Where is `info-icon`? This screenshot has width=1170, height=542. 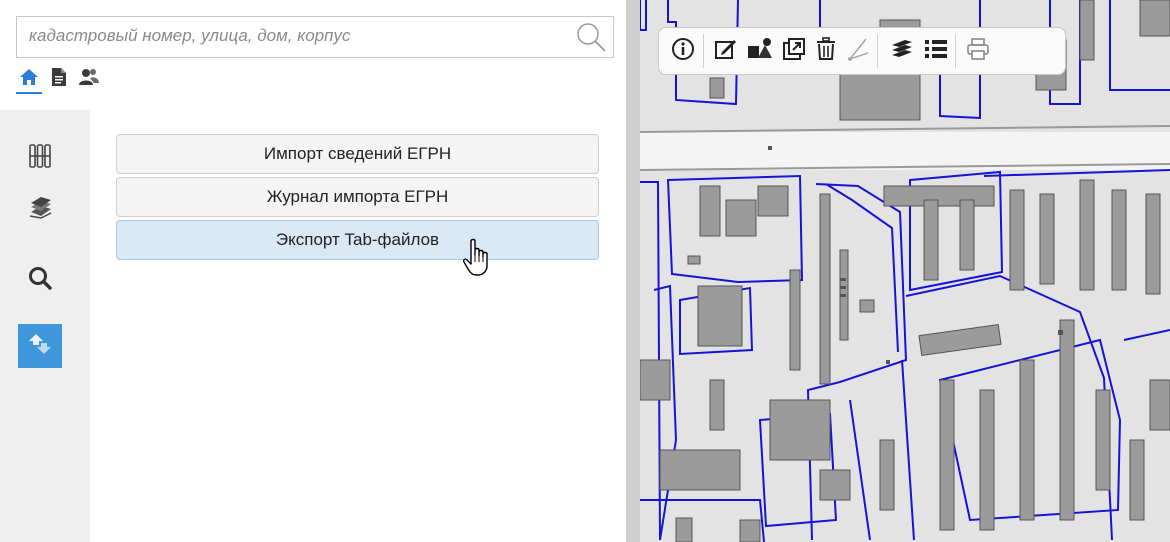
info-icon is located at coordinates (683, 51).